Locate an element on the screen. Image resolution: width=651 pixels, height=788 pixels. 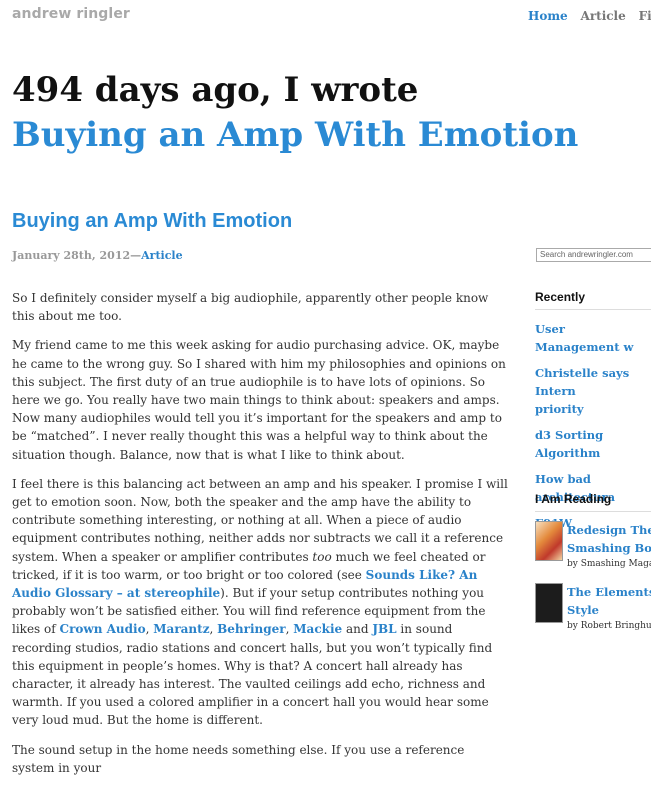
book-item: The Elements o Style by Robert Bringhurs is located at coordinates (593, 609).